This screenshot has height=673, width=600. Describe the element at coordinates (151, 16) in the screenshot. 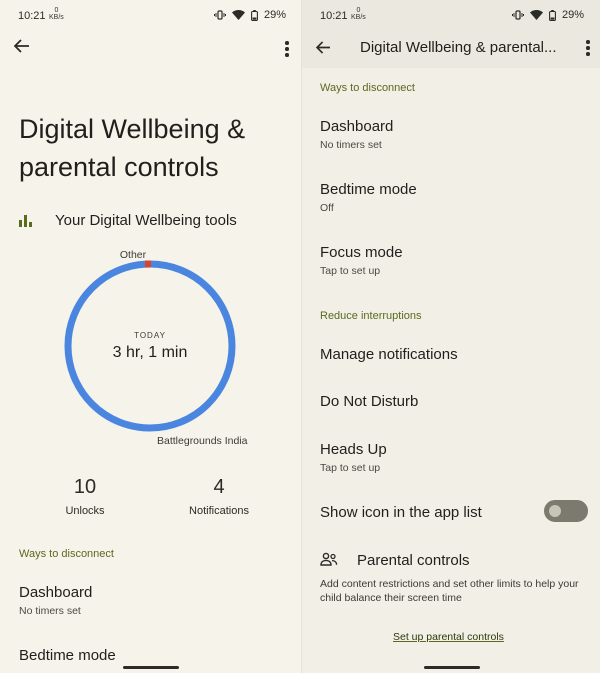

I see `status-bar: 10:21 0 KB/s 29%` at that location.